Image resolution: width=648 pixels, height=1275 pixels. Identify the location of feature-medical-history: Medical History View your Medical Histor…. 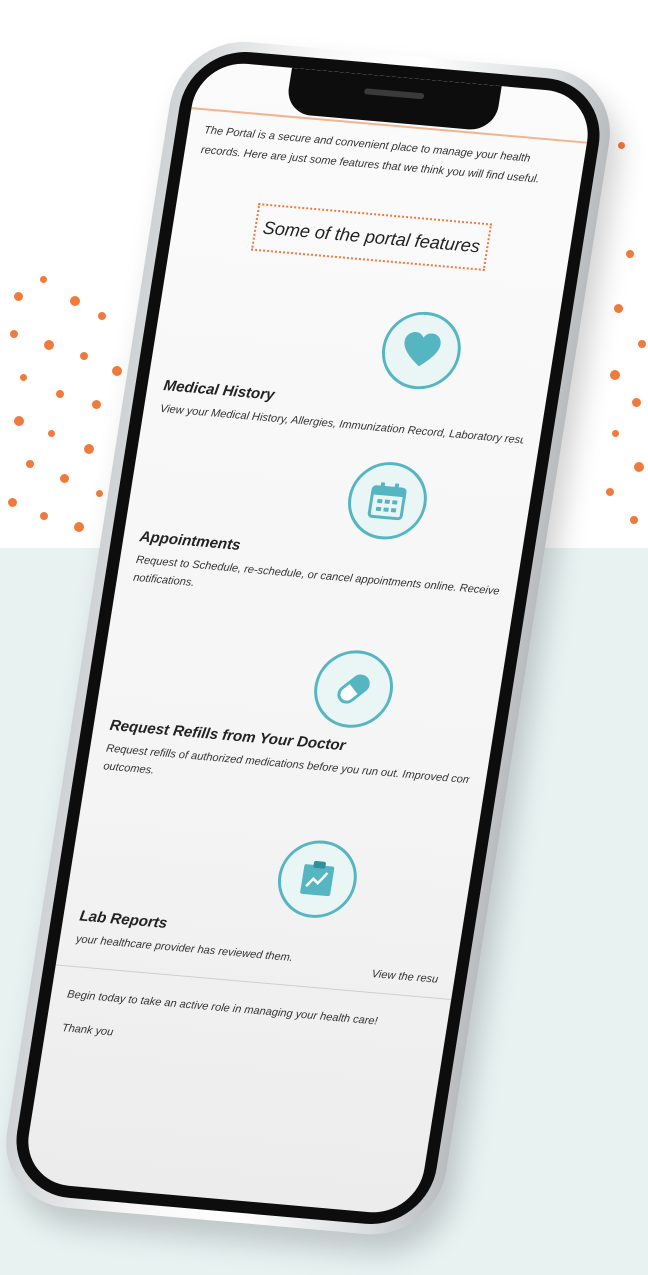
(351, 369).